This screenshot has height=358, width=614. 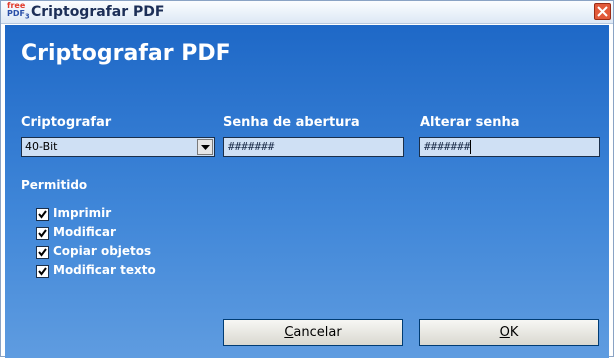 I want to click on freepdf-app-icon: free PDF3, so click(x=18, y=12).